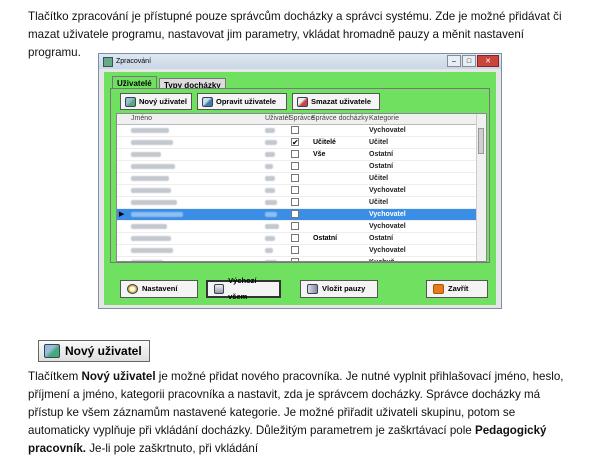  I want to click on cell-category: Kuchyň, so click(382, 259).